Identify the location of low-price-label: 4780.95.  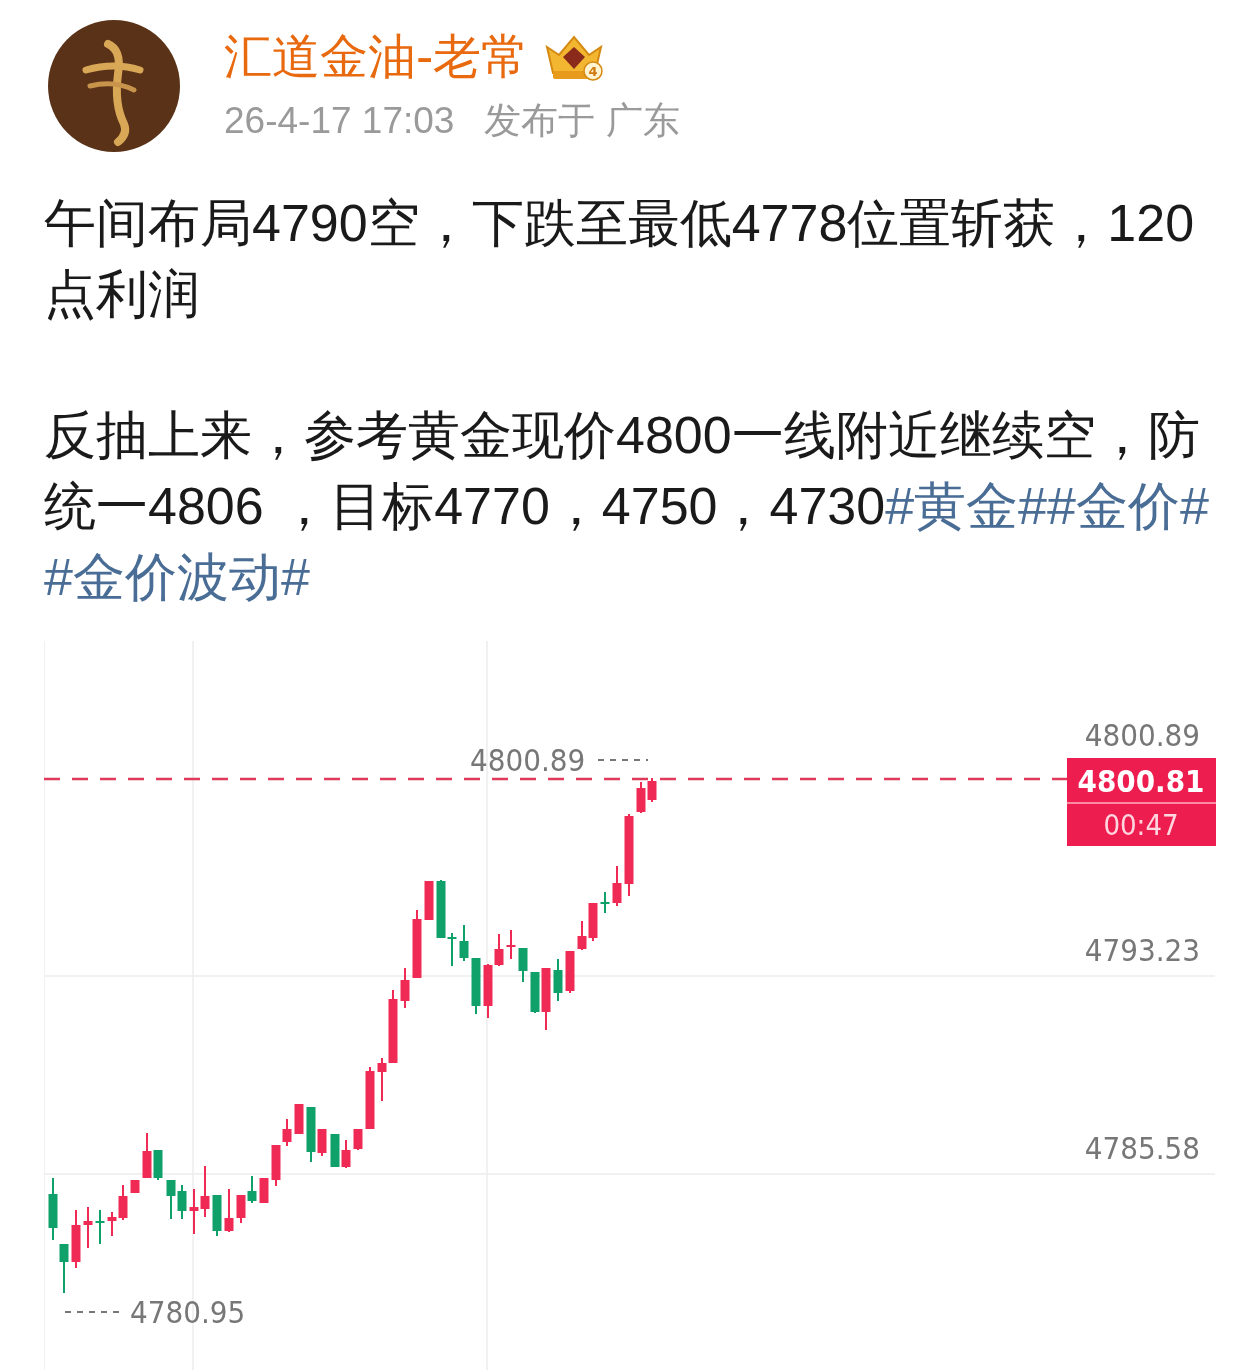
(188, 1312).